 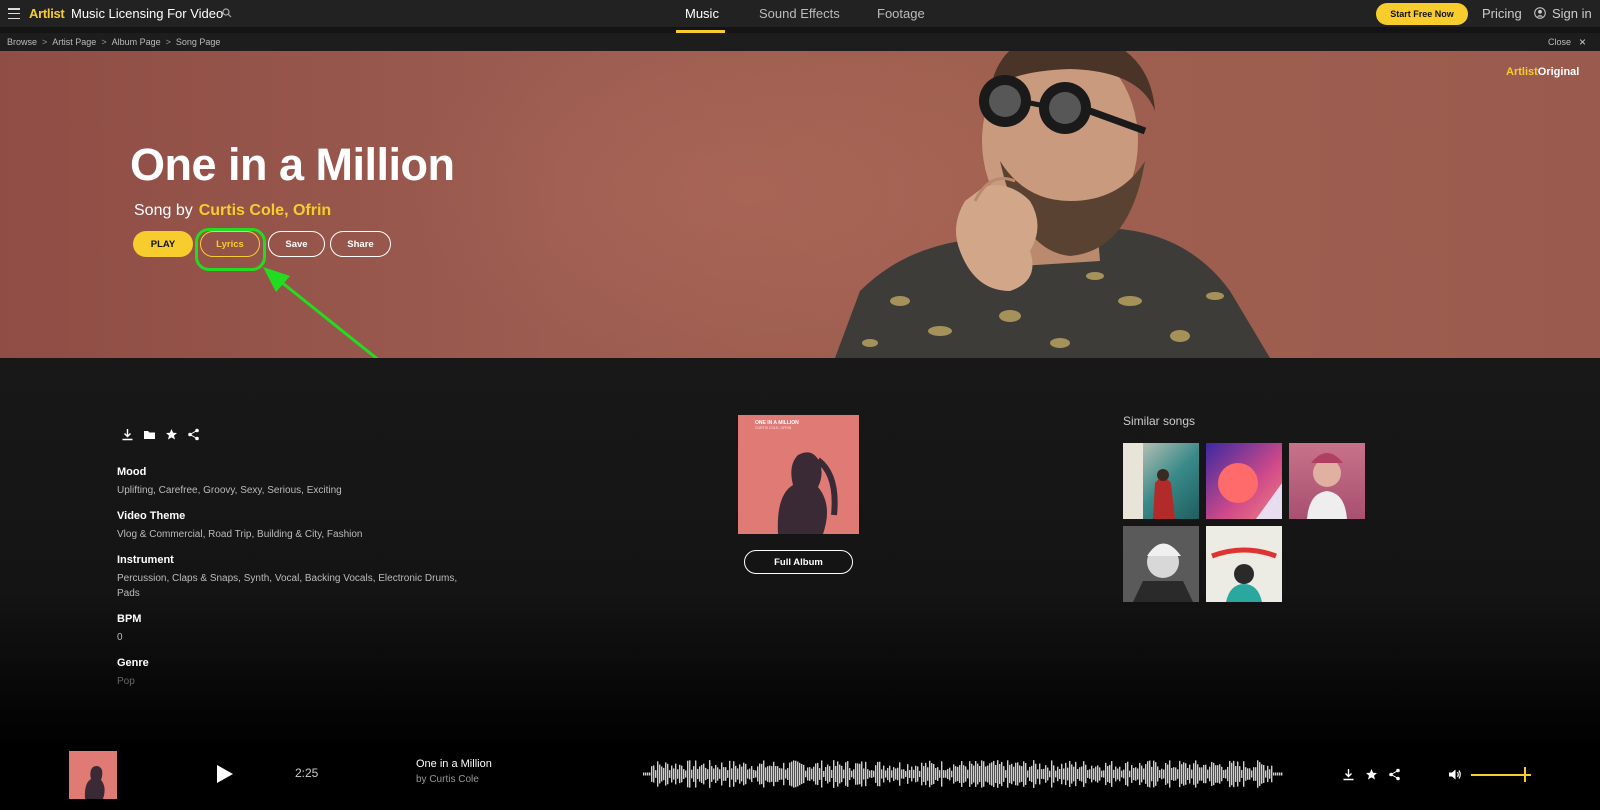 I want to click on artlist-logo: Artlist, so click(x=47, y=13).